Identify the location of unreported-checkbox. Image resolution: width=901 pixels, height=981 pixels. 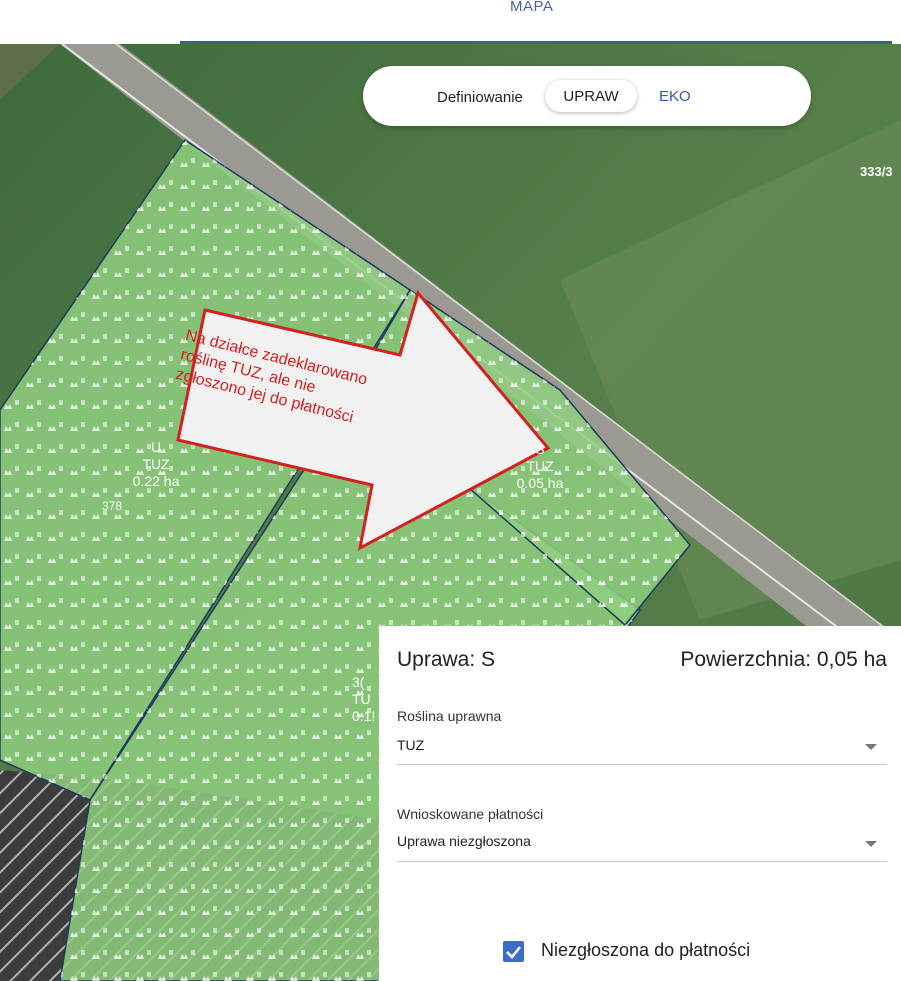
(513, 951).